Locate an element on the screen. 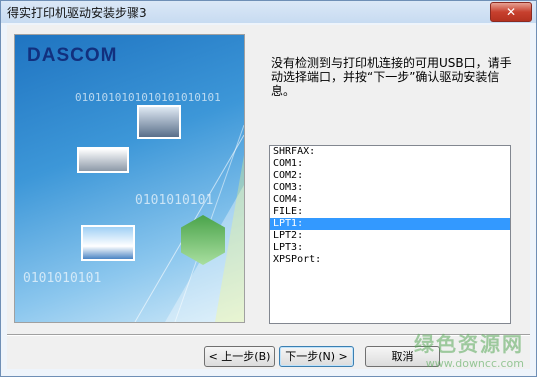 This screenshot has height=377, width=537. port-item: LPT3: is located at coordinates (390, 248).